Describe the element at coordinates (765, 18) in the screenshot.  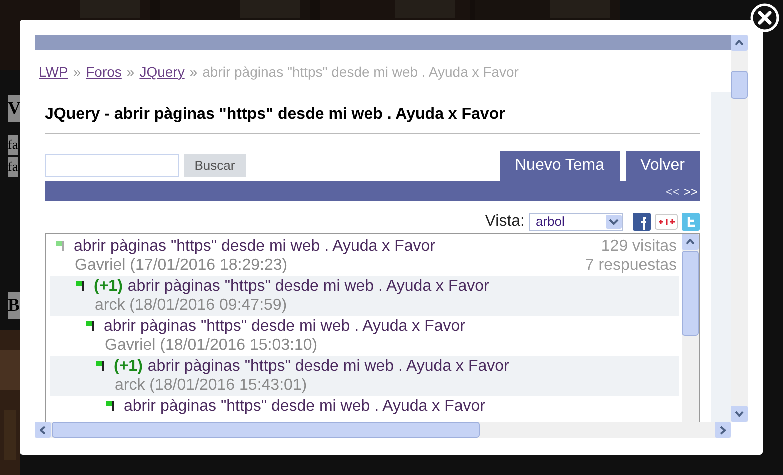
I see `close-icon` at that location.